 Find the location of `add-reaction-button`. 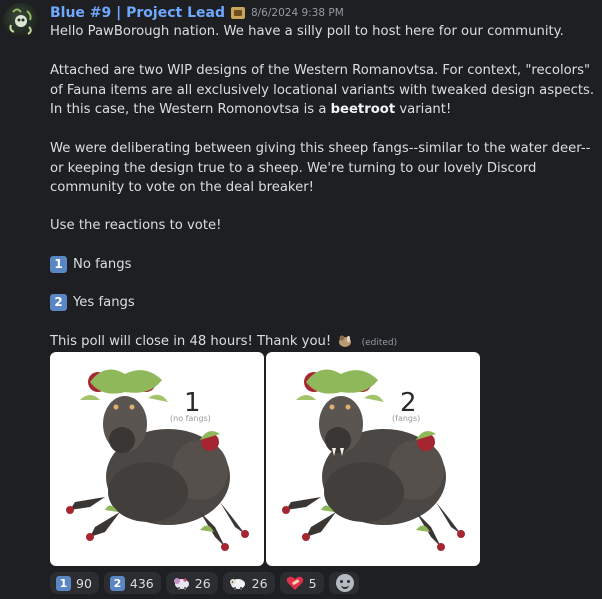

add-reaction-button is located at coordinates (343, 583).